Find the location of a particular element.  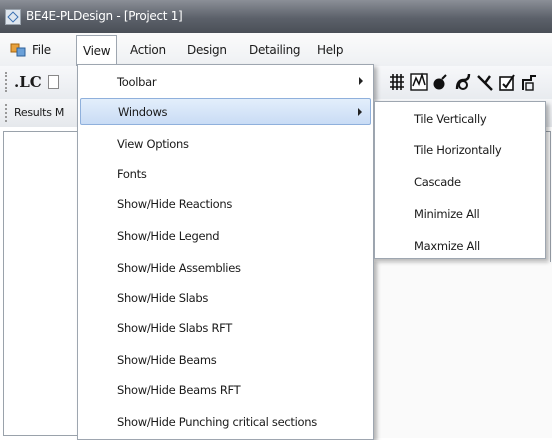

view-menu-item-show-hide-reactions: Show/Hide Reactions is located at coordinates (225, 203).